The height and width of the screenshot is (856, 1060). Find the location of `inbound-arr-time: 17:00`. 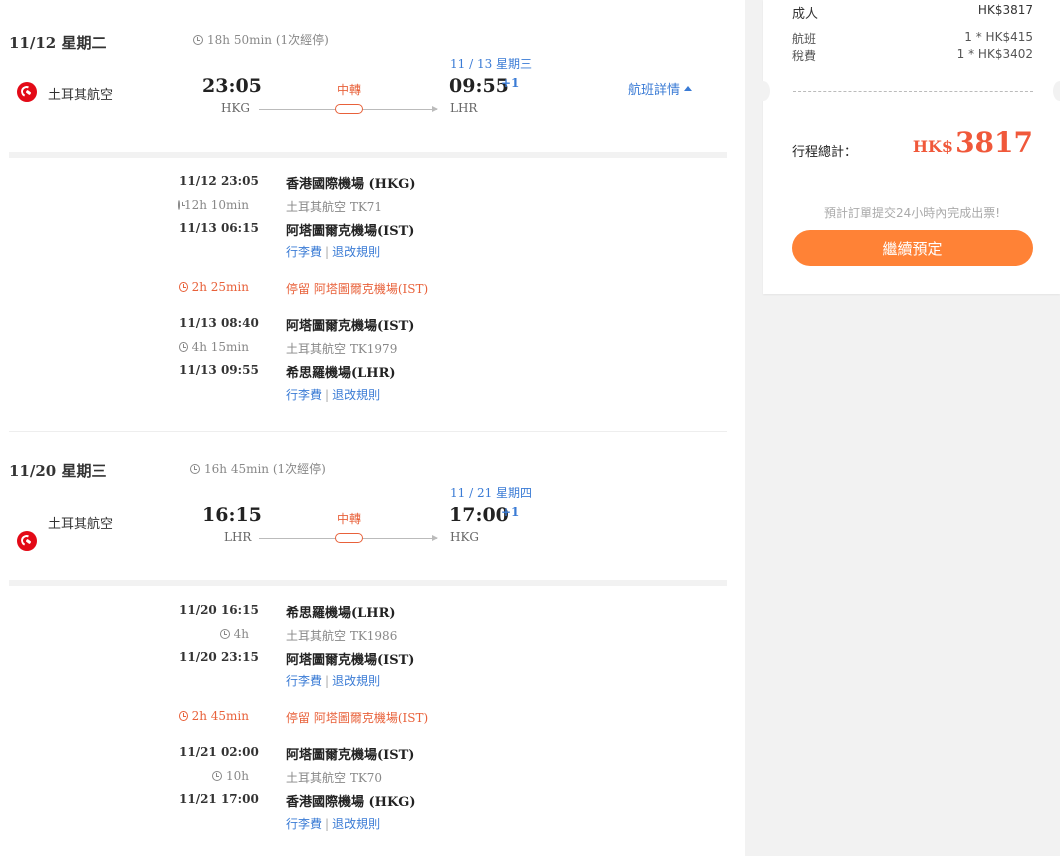

inbound-arr-time: 17:00 is located at coordinates (479, 515).